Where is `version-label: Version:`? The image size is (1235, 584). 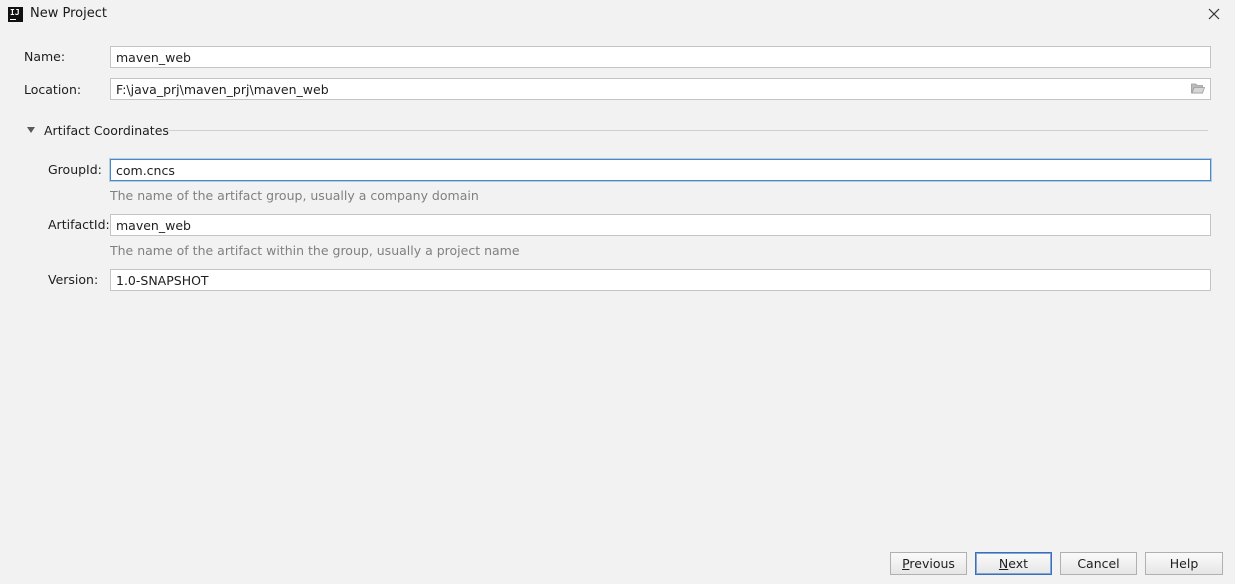
version-label: Version: is located at coordinates (73, 279).